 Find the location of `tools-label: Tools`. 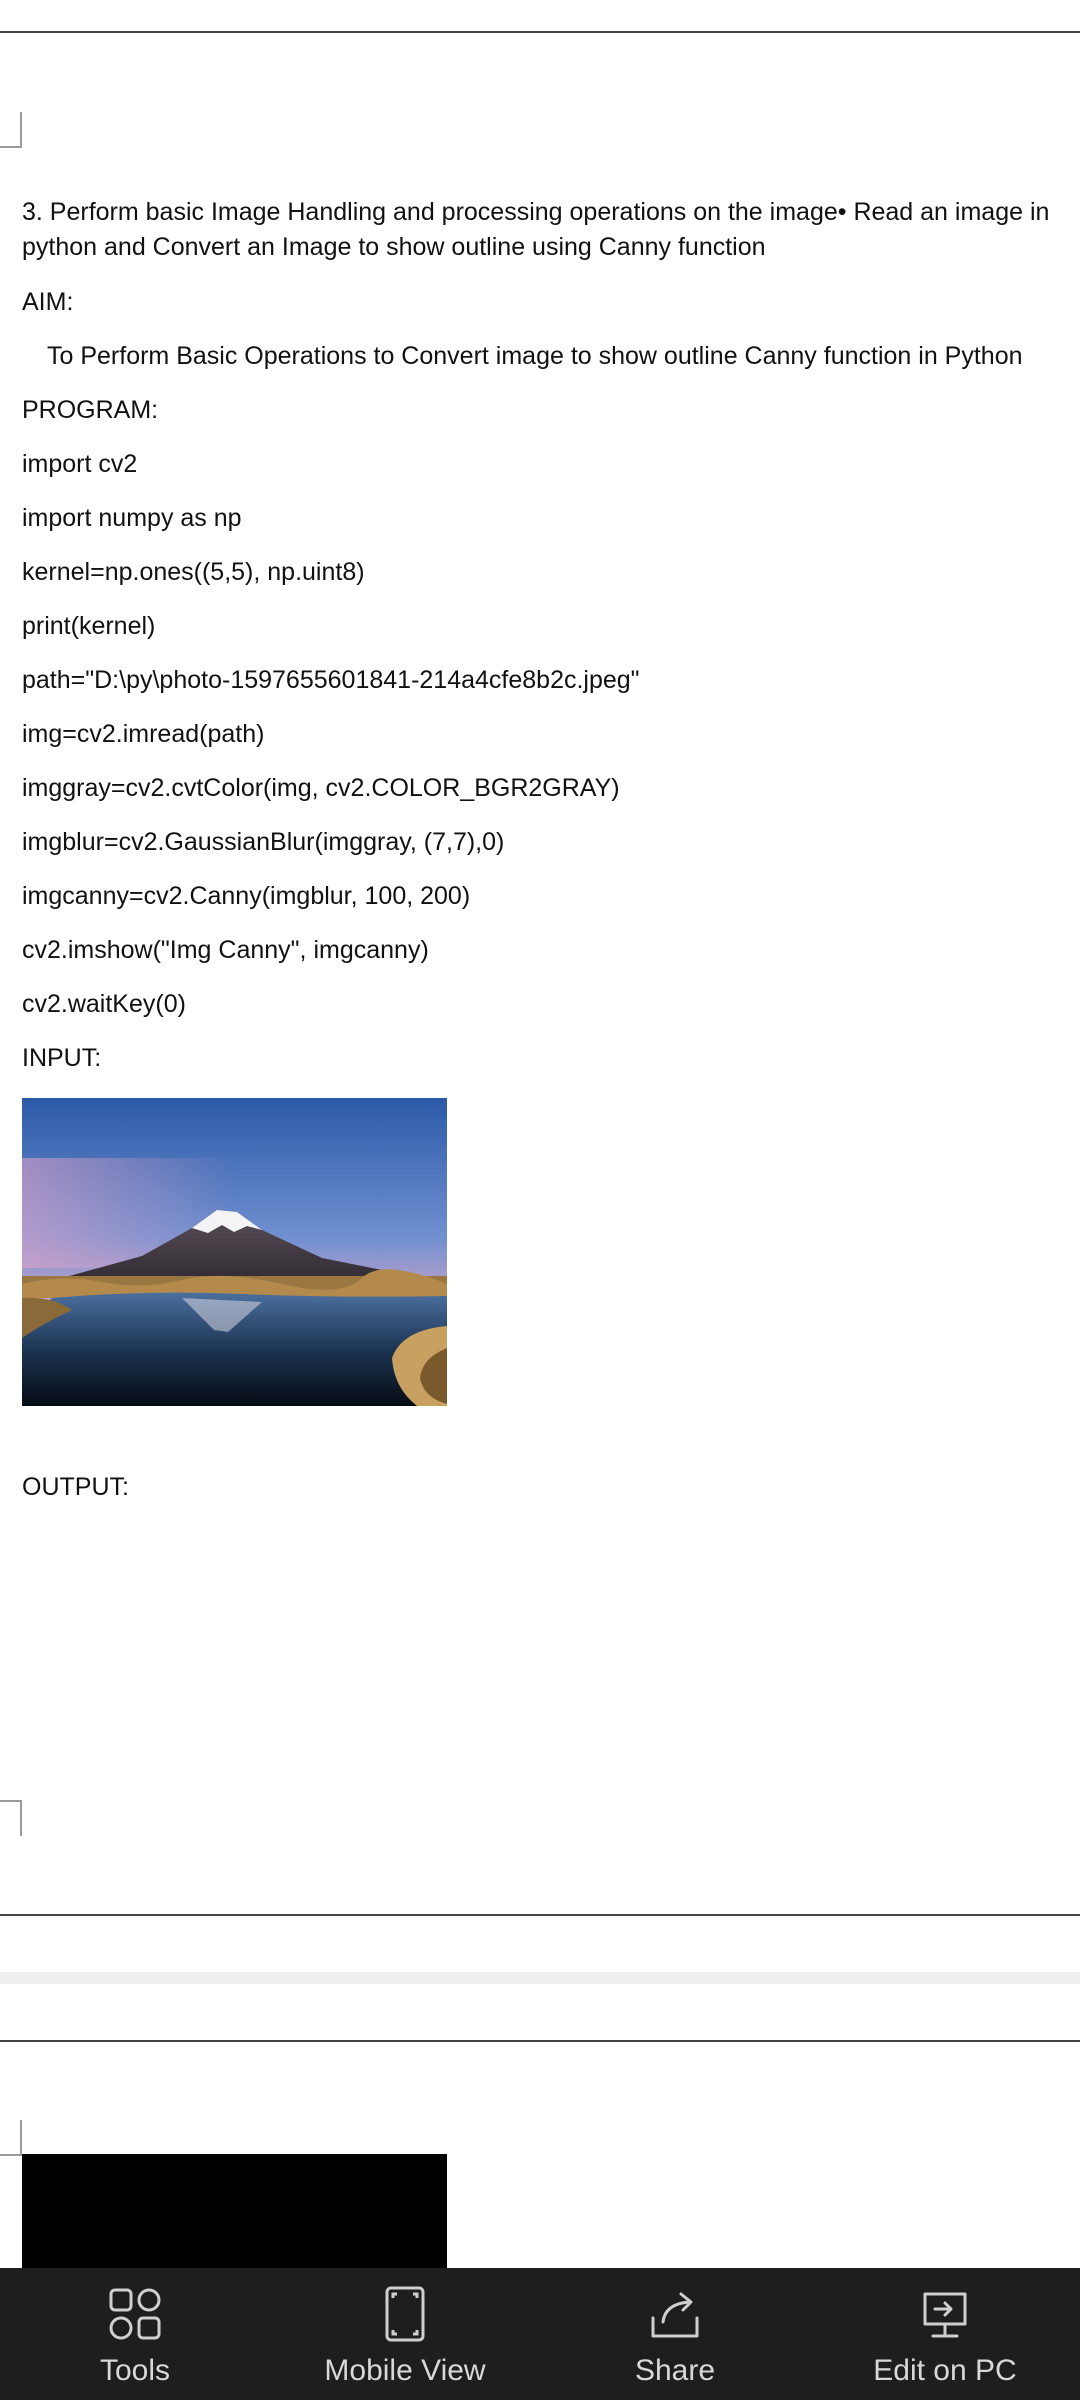

tools-label: Tools is located at coordinates (135, 2370).